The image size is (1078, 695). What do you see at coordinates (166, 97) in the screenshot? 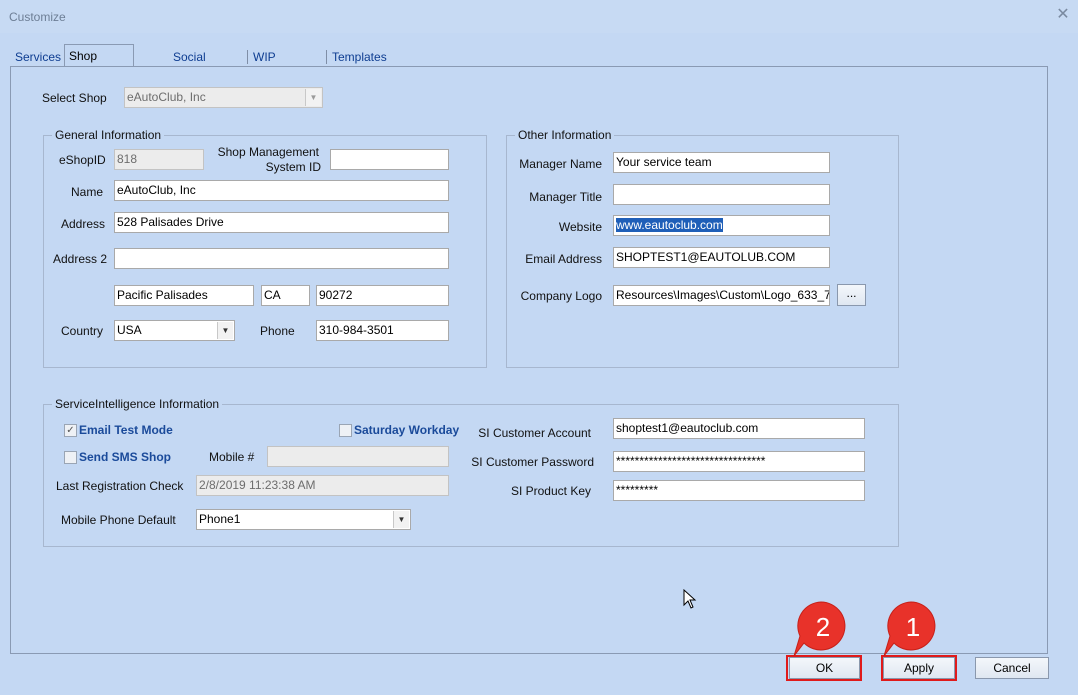
I see `select-shop-value: eAutoClub, Inc` at bounding box center [166, 97].